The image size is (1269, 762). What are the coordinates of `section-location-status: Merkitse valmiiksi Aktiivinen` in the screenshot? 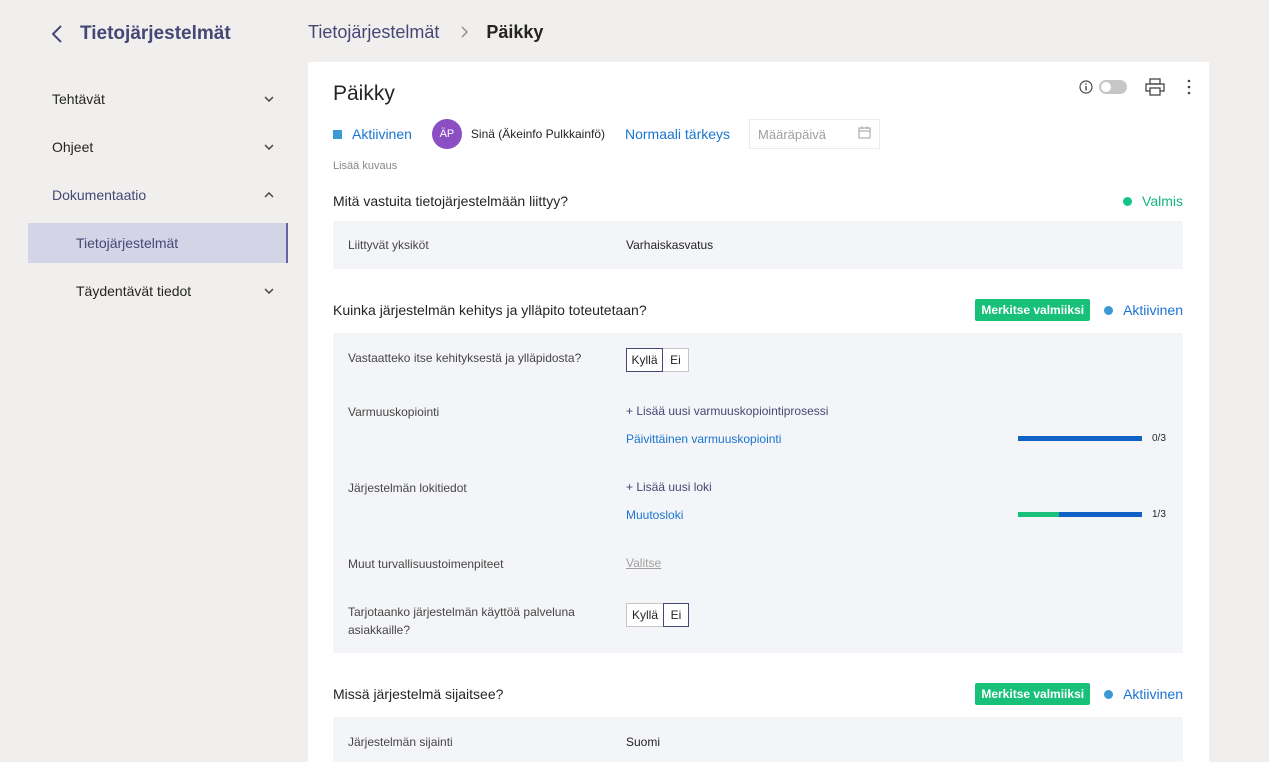 It's located at (1079, 694).